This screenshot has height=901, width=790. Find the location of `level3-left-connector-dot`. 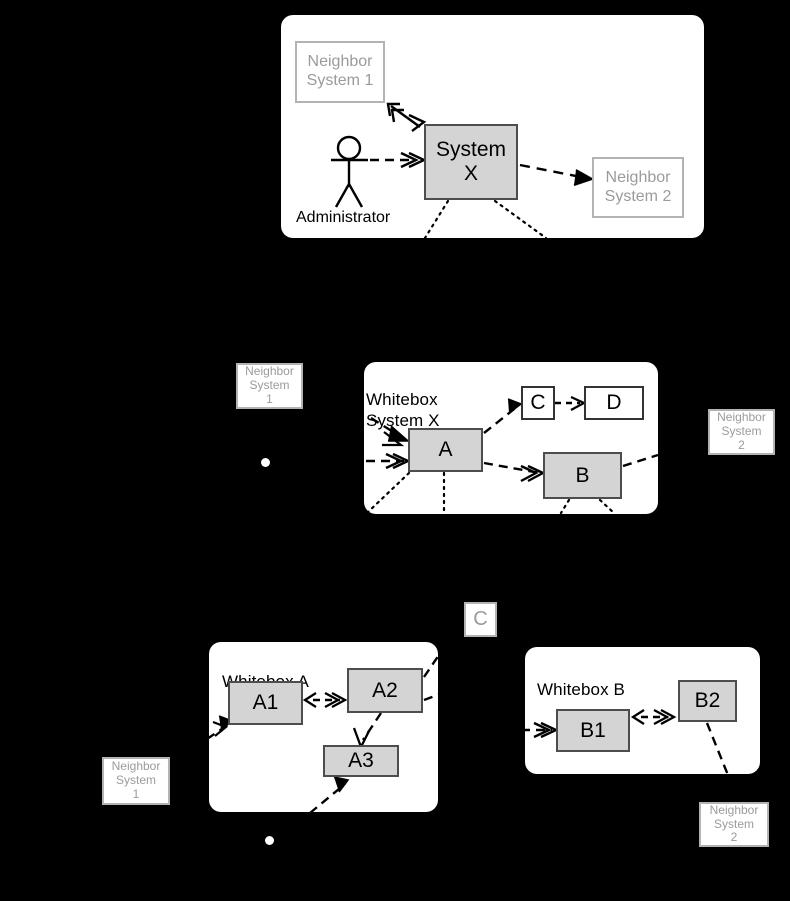

level3-left-connector-dot is located at coordinates (269, 840).